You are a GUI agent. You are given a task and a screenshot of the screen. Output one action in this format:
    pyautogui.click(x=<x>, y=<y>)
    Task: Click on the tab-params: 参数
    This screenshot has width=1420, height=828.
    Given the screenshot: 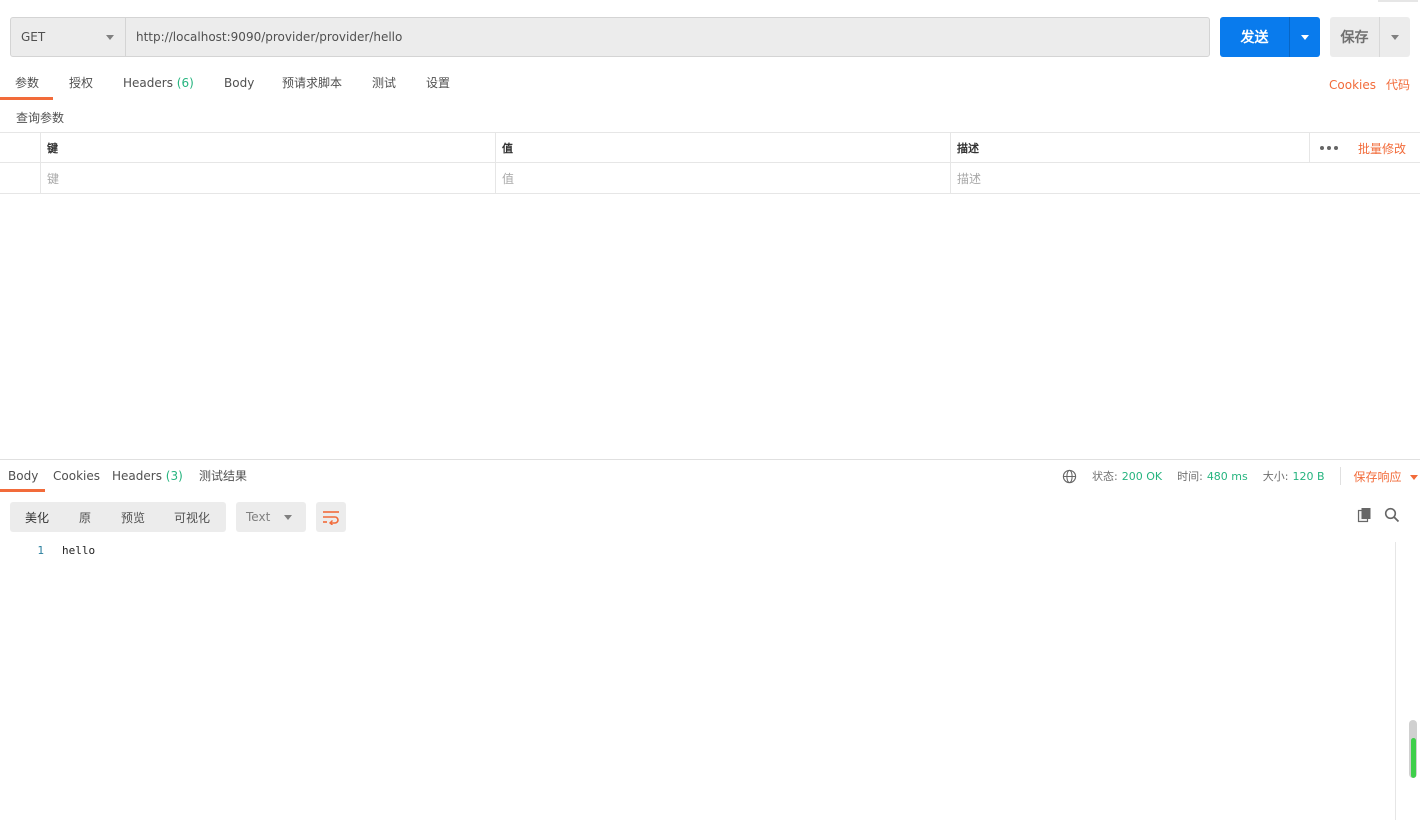 What is the action you would take?
    pyautogui.click(x=27, y=87)
    